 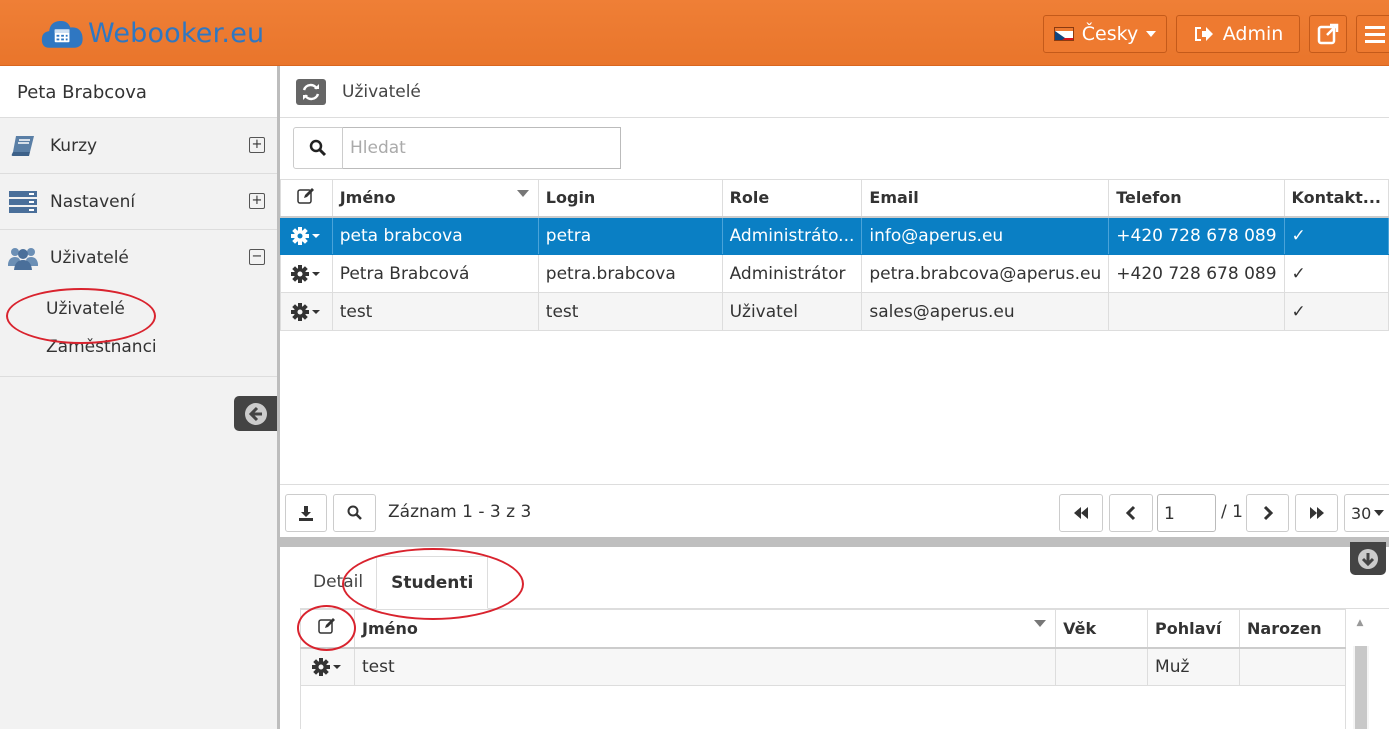 What do you see at coordinates (138, 92) in the screenshot?
I see `current-user-name: Peta Brabcova` at bounding box center [138, 92].